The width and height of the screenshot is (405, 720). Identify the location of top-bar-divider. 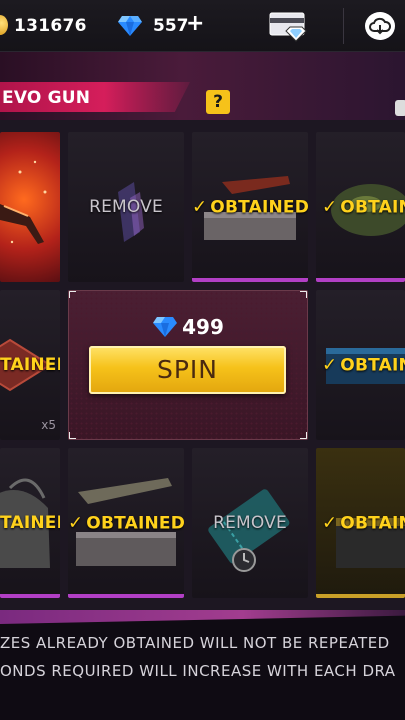
(343, 26).